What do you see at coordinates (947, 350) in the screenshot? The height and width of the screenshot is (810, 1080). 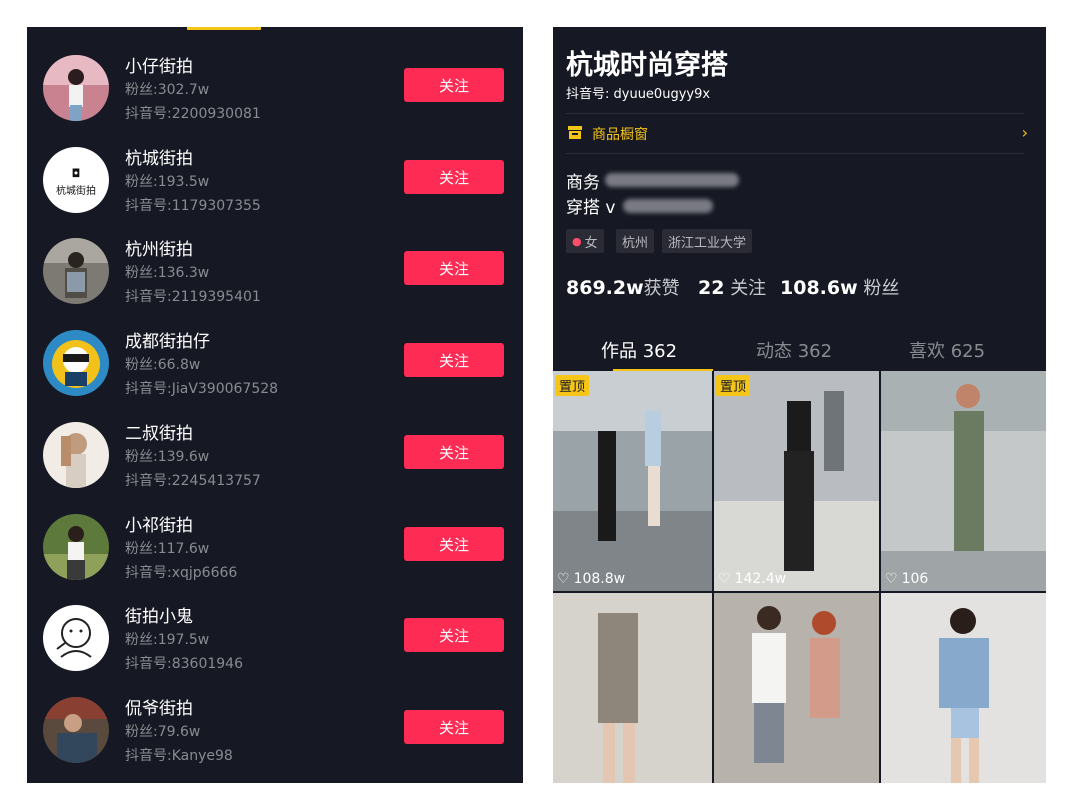 I see `tab-likes: 喜欢 625` at bounding box center [947, 350].